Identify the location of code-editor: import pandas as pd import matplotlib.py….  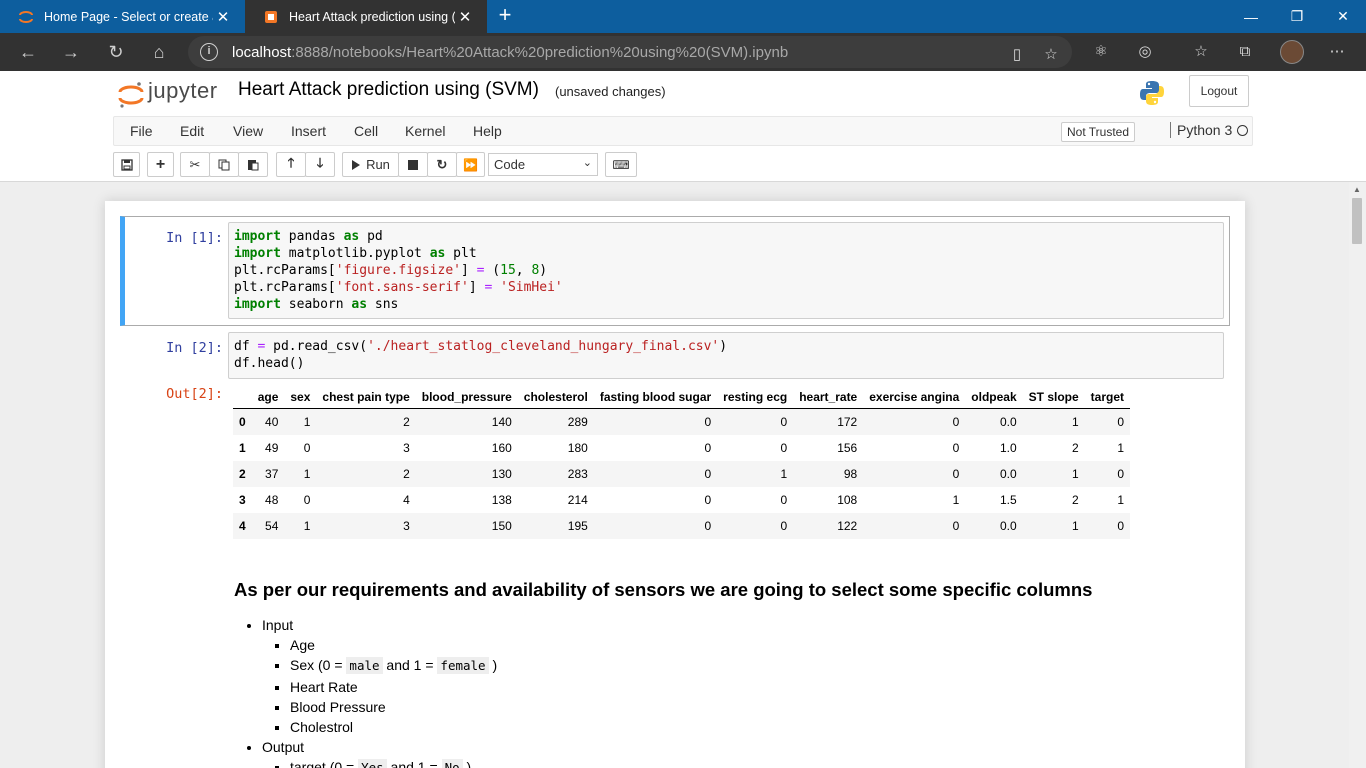
(726, 270).